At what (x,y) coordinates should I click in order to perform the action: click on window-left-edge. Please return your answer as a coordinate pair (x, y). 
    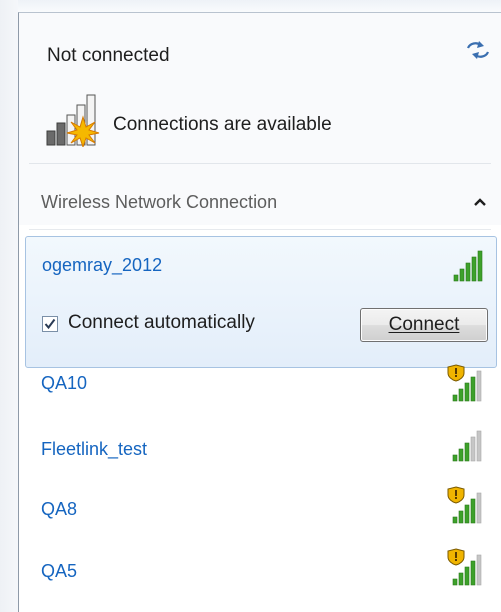
    Looking at the image, I should click on (9, 306).